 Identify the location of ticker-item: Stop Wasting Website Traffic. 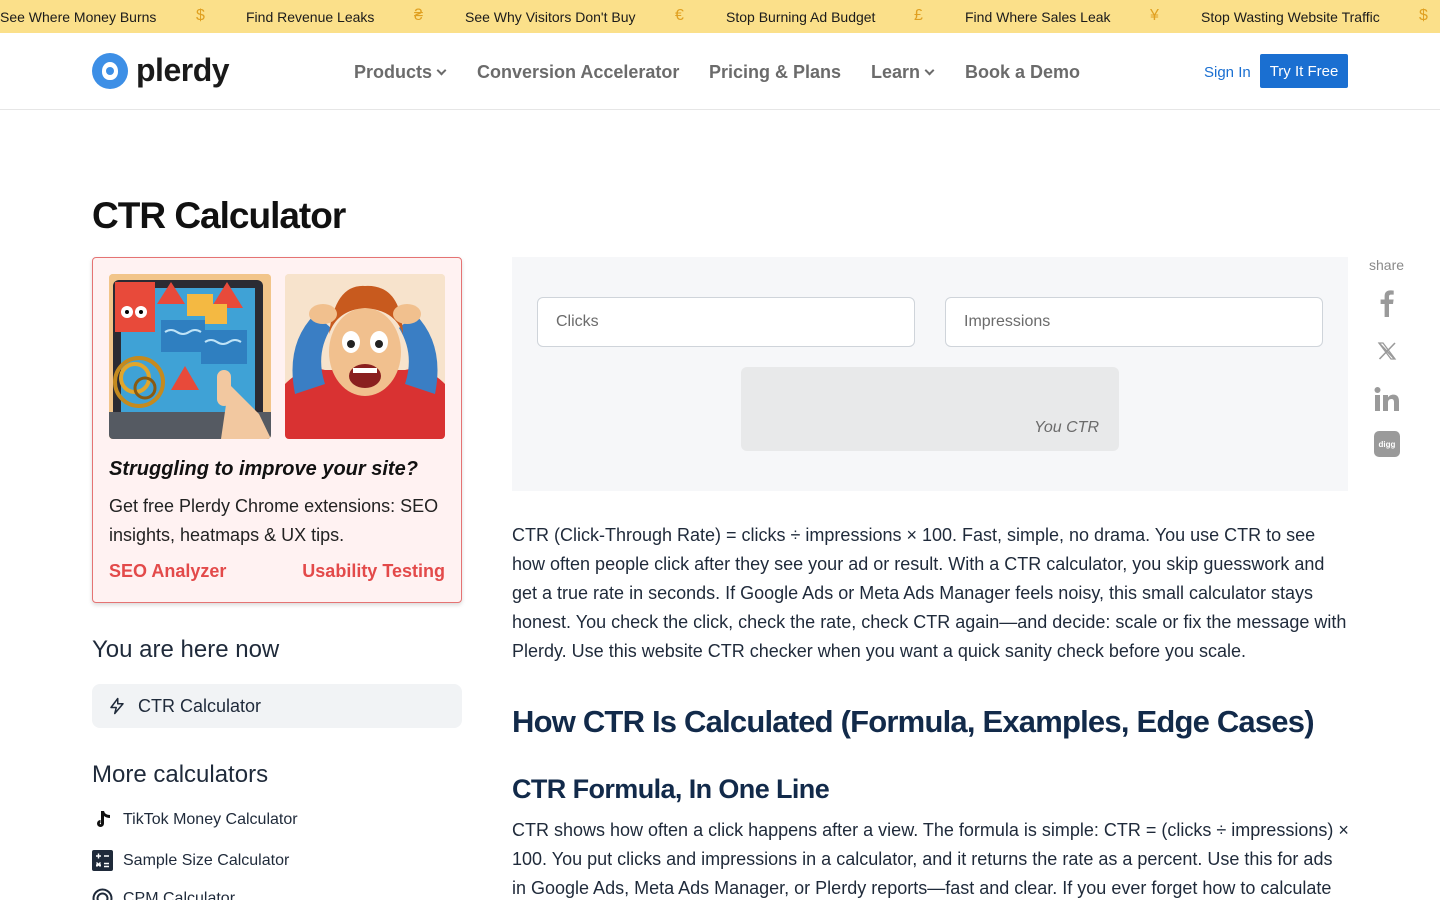
(1290, 17).